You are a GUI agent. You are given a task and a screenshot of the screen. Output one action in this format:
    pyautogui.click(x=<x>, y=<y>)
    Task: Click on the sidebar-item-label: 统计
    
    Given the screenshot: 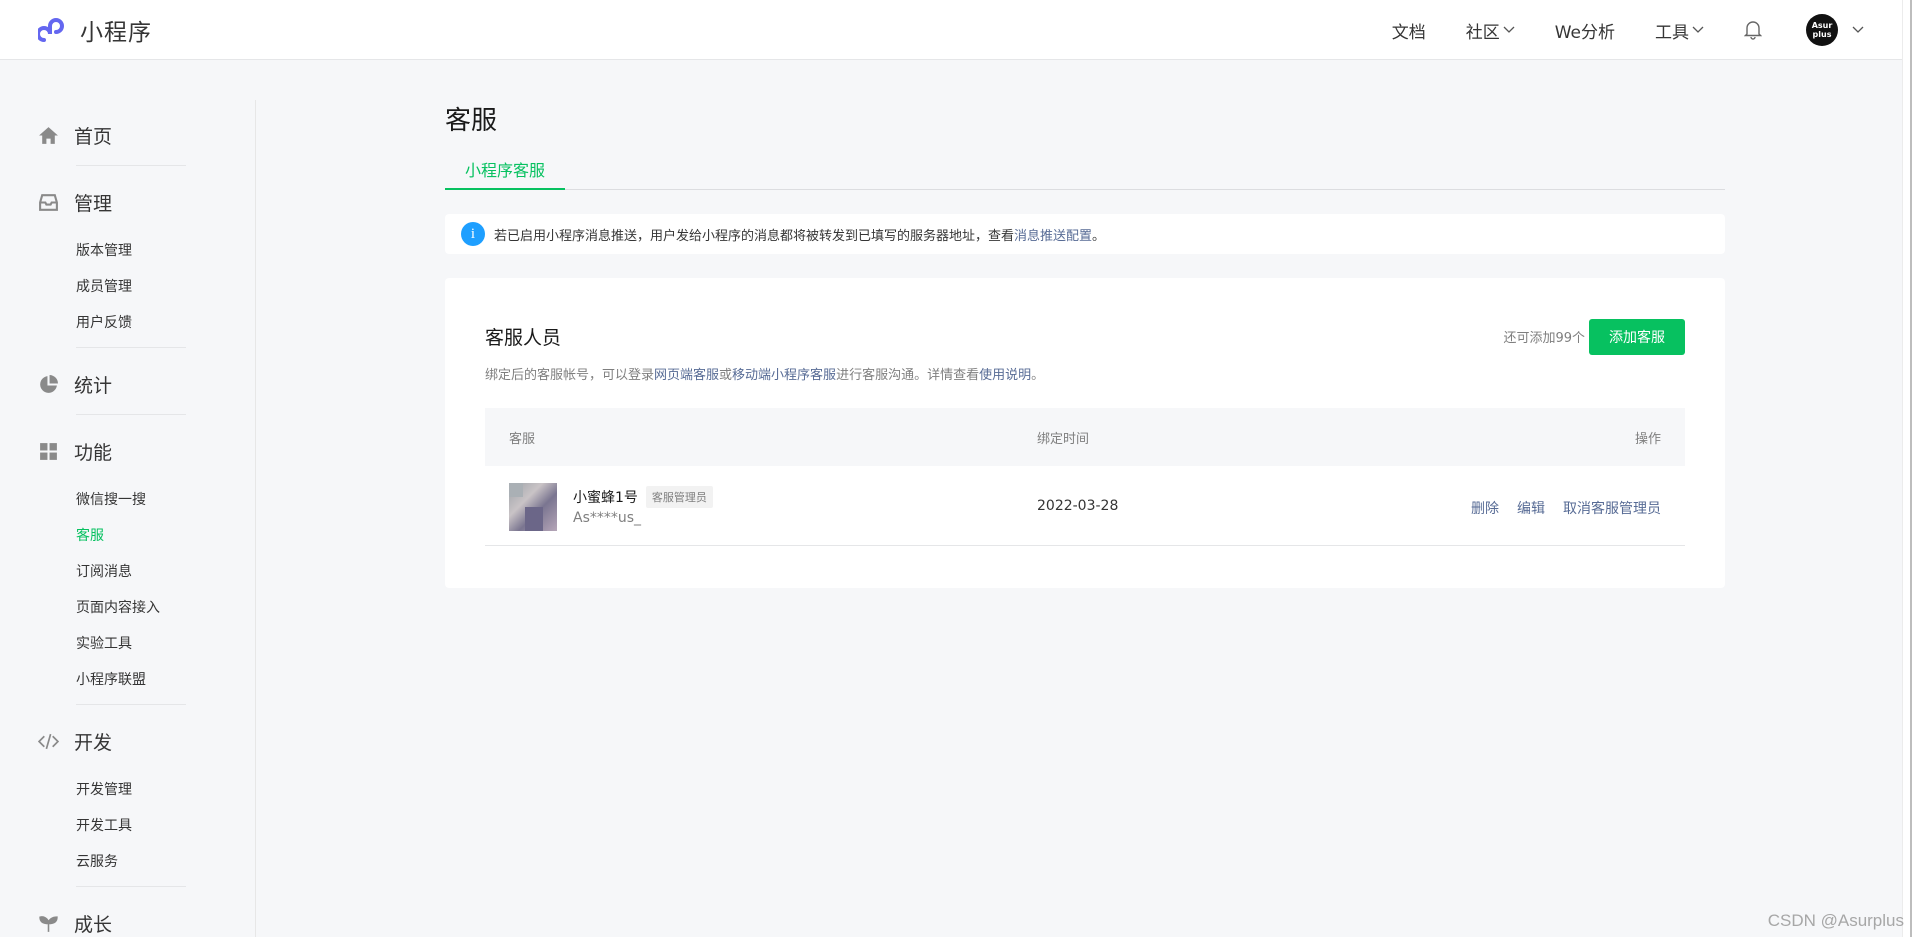 What is the action you would take?
    pyautogui.click(x=93, y=386)
    